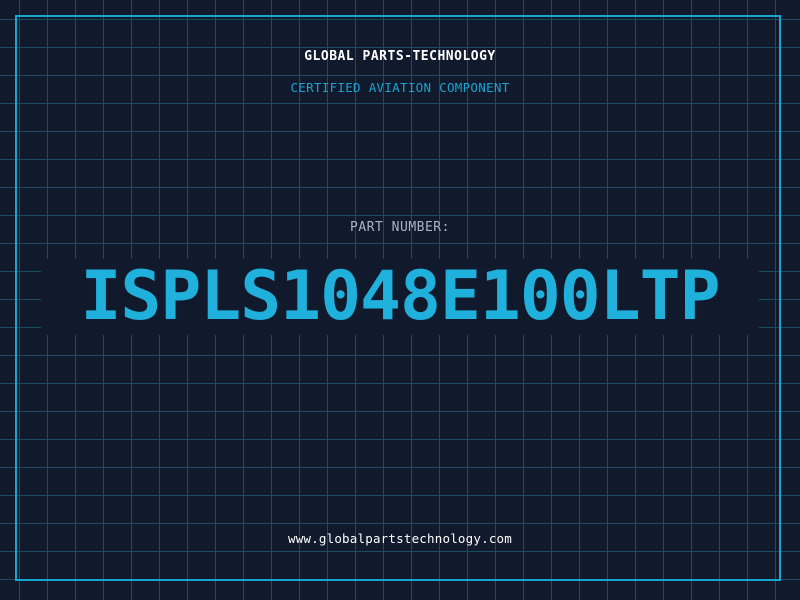 The height and width of the screenshot is (600, 800). Describe the element at coordinates (400, 87) in the screenshot. I see `certification-subtitle: CERTIFIED AVIATION COMPONENT` at that location.